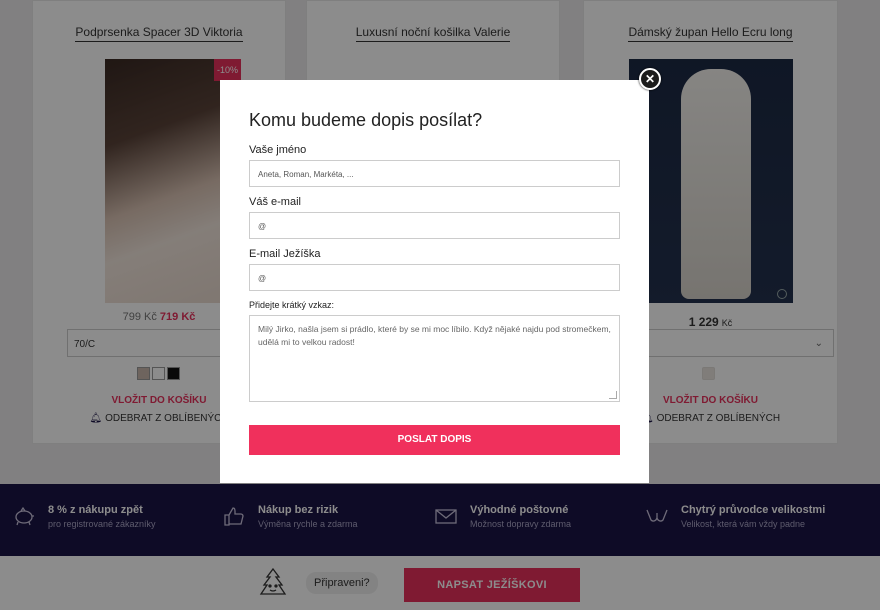  I want to click on name-label: Vaše jméno, so click(278, 150).